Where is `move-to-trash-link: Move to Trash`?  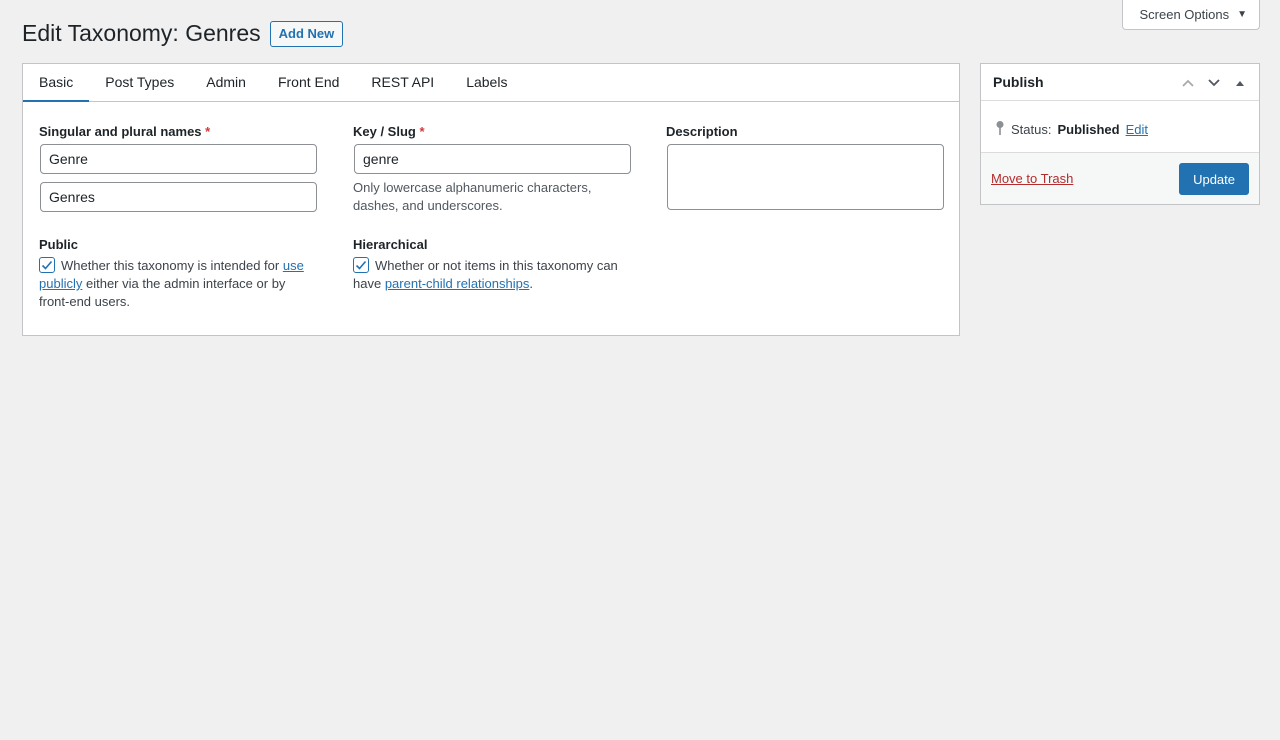
move-to-trash-link: Move to Trash is located at coordinates (1032, 178).